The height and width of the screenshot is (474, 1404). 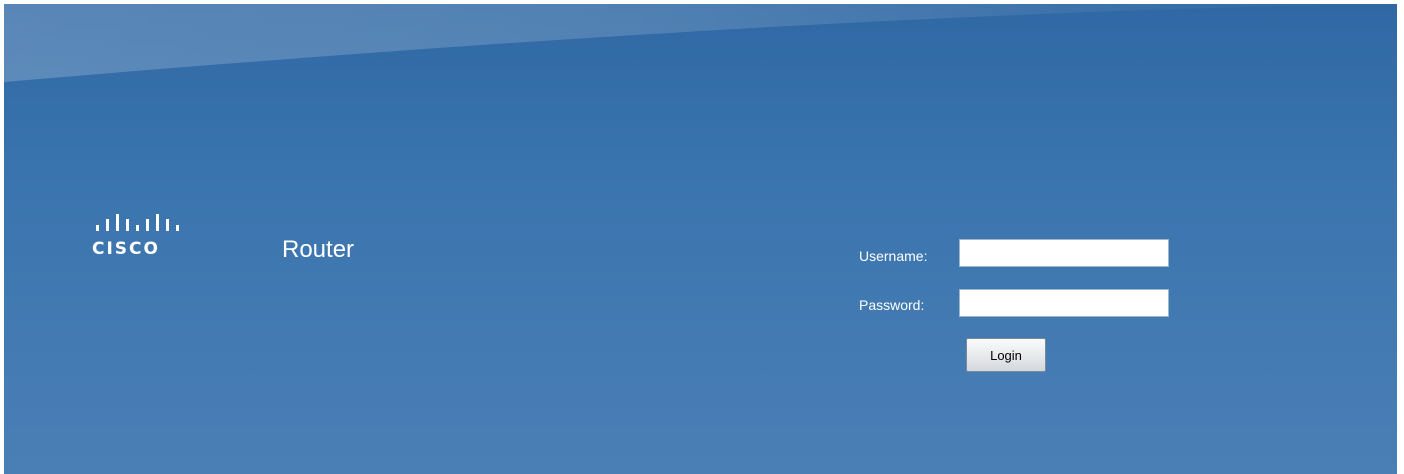 I want to click on login-button: Login, so click(x=1006, y=355).